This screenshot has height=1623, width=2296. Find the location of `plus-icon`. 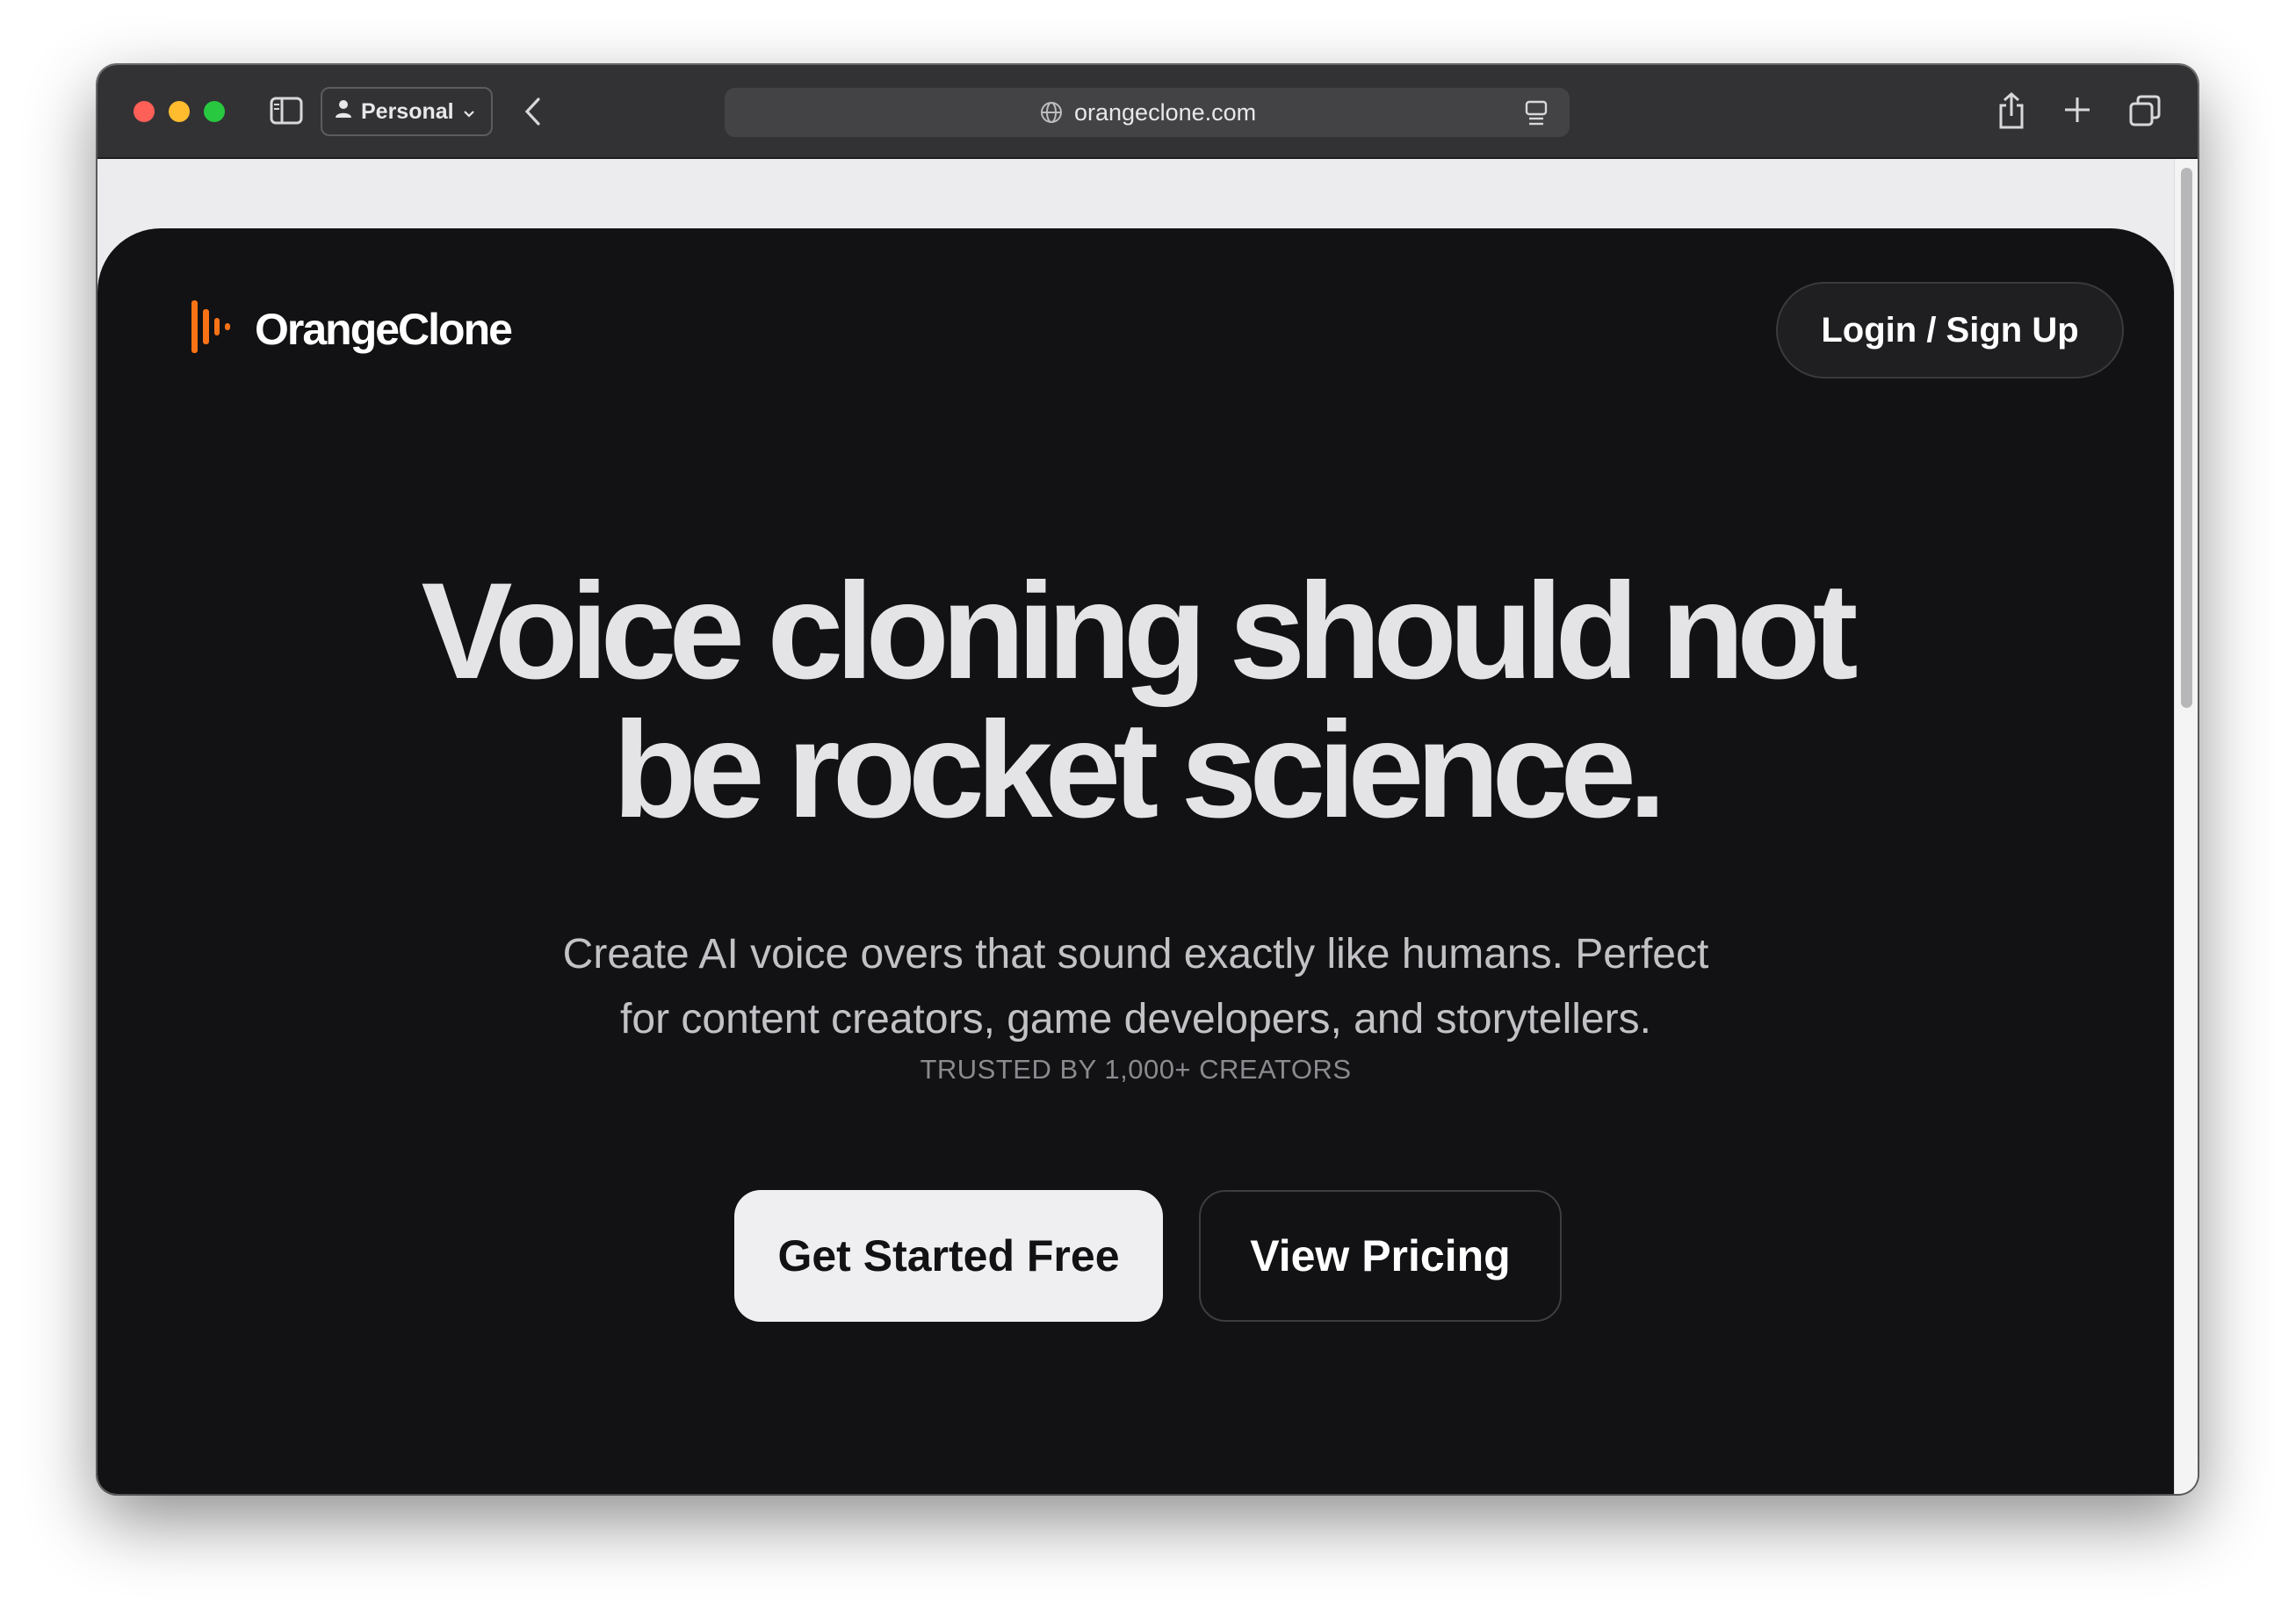

plus-icon is located at coordinates (2077, 110).